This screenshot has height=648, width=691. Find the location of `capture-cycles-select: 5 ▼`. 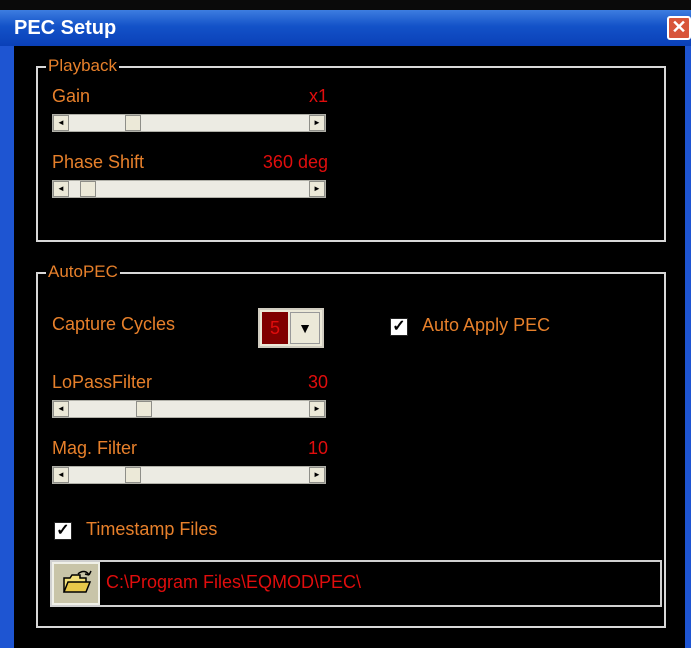

capture-cycles-select: 5 ▼ is located at coordinates (291, 328).